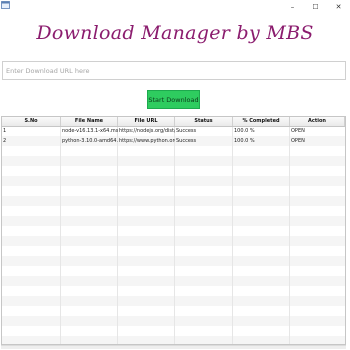 This screenshot has height=350, width=350. What do you see at coordinates (90, 131) in the screenshot?
I see `row-file-name: node-v16.13.1-x64.msi` at bounding box center [90, 131].